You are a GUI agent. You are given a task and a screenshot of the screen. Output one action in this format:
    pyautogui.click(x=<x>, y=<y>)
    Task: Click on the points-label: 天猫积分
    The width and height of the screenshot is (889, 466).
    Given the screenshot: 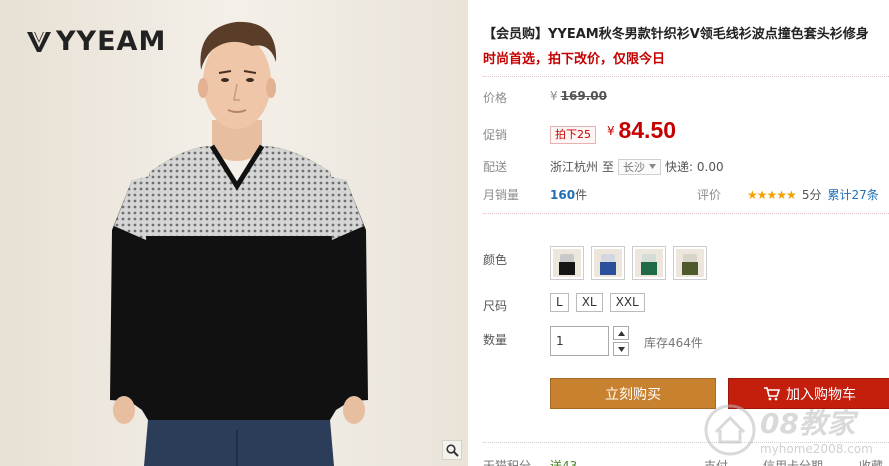 What is the action you would take?
    pyautogui.click(x=507, y=462)
    